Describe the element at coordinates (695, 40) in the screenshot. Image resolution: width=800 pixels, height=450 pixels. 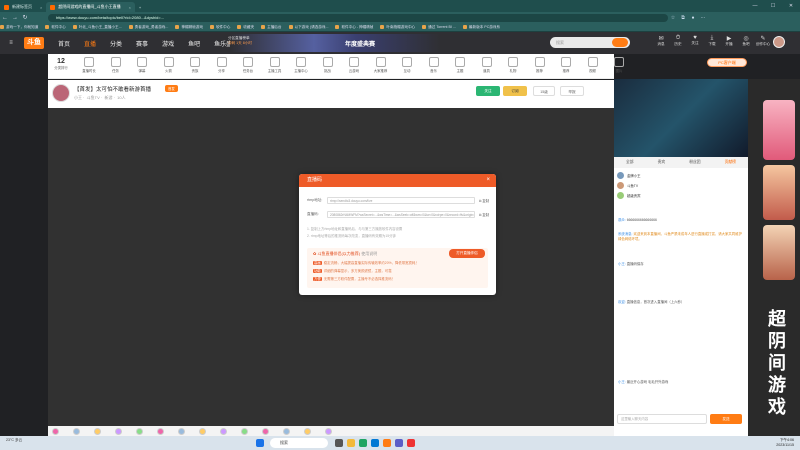
I see `header-icon: ♥ 关注` at that location.